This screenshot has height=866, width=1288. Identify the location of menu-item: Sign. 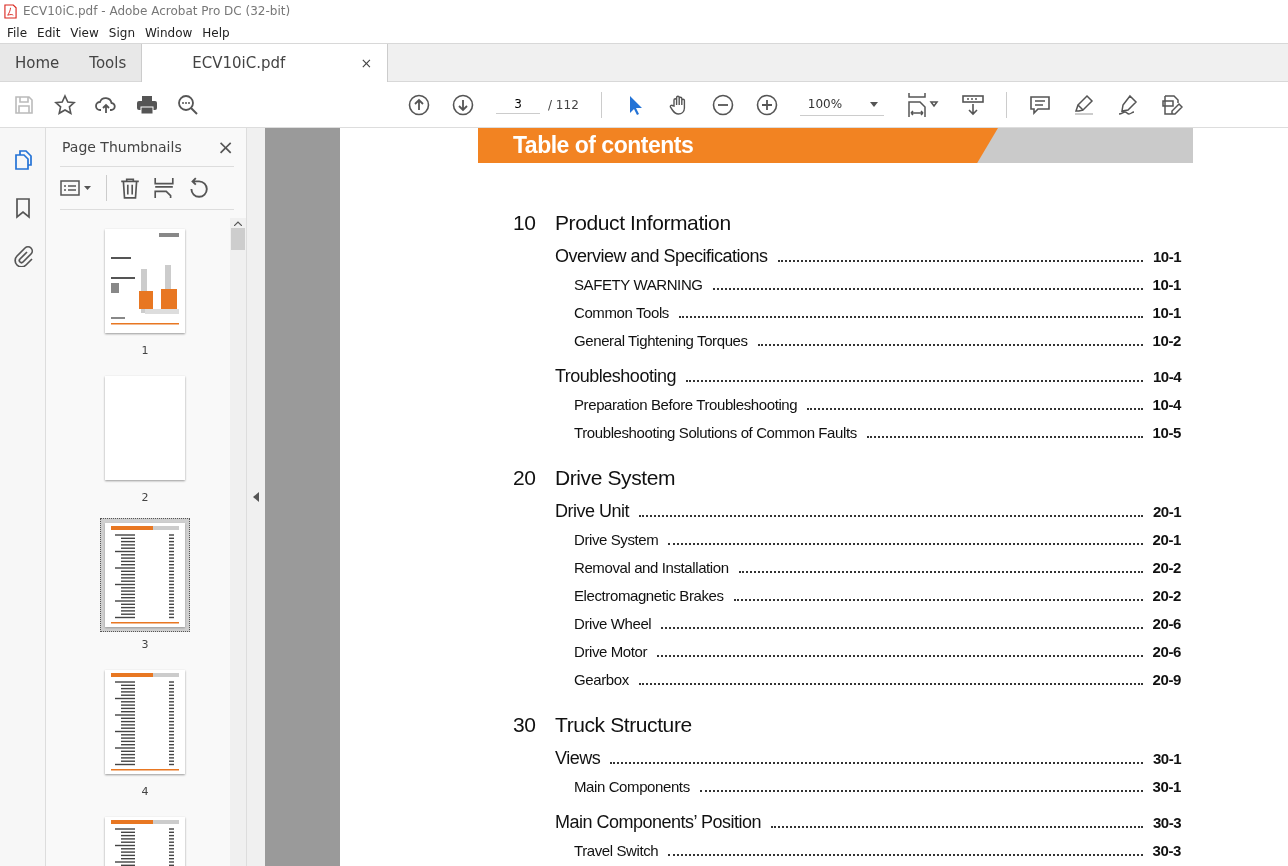
(121, 32).